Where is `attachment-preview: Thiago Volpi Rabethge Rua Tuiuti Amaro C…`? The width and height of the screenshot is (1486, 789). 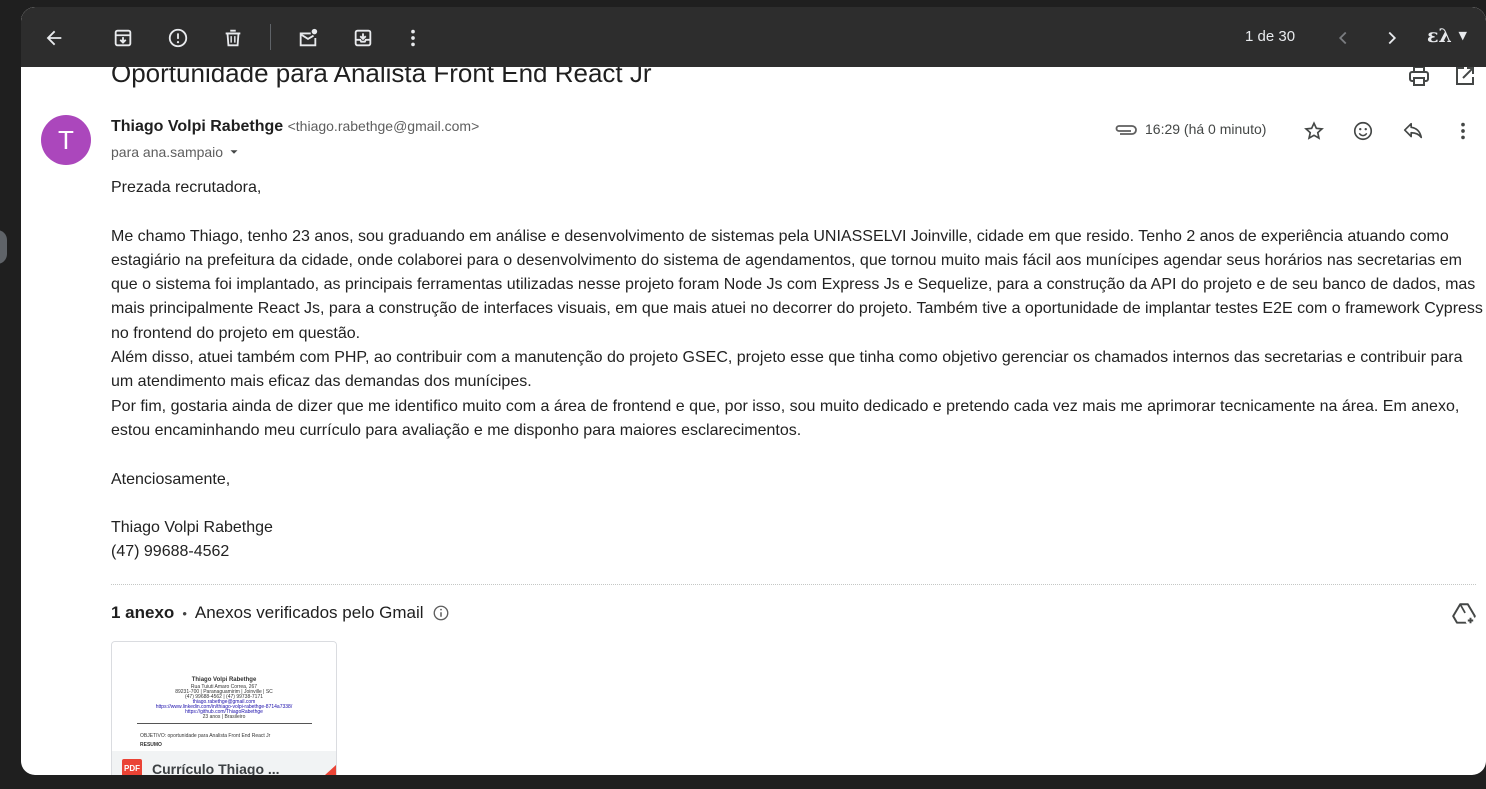 attachment-preview: Thiago Volpi Rabethge Rua Tuiuti Amaro C… is located at coordinates (224, 697).